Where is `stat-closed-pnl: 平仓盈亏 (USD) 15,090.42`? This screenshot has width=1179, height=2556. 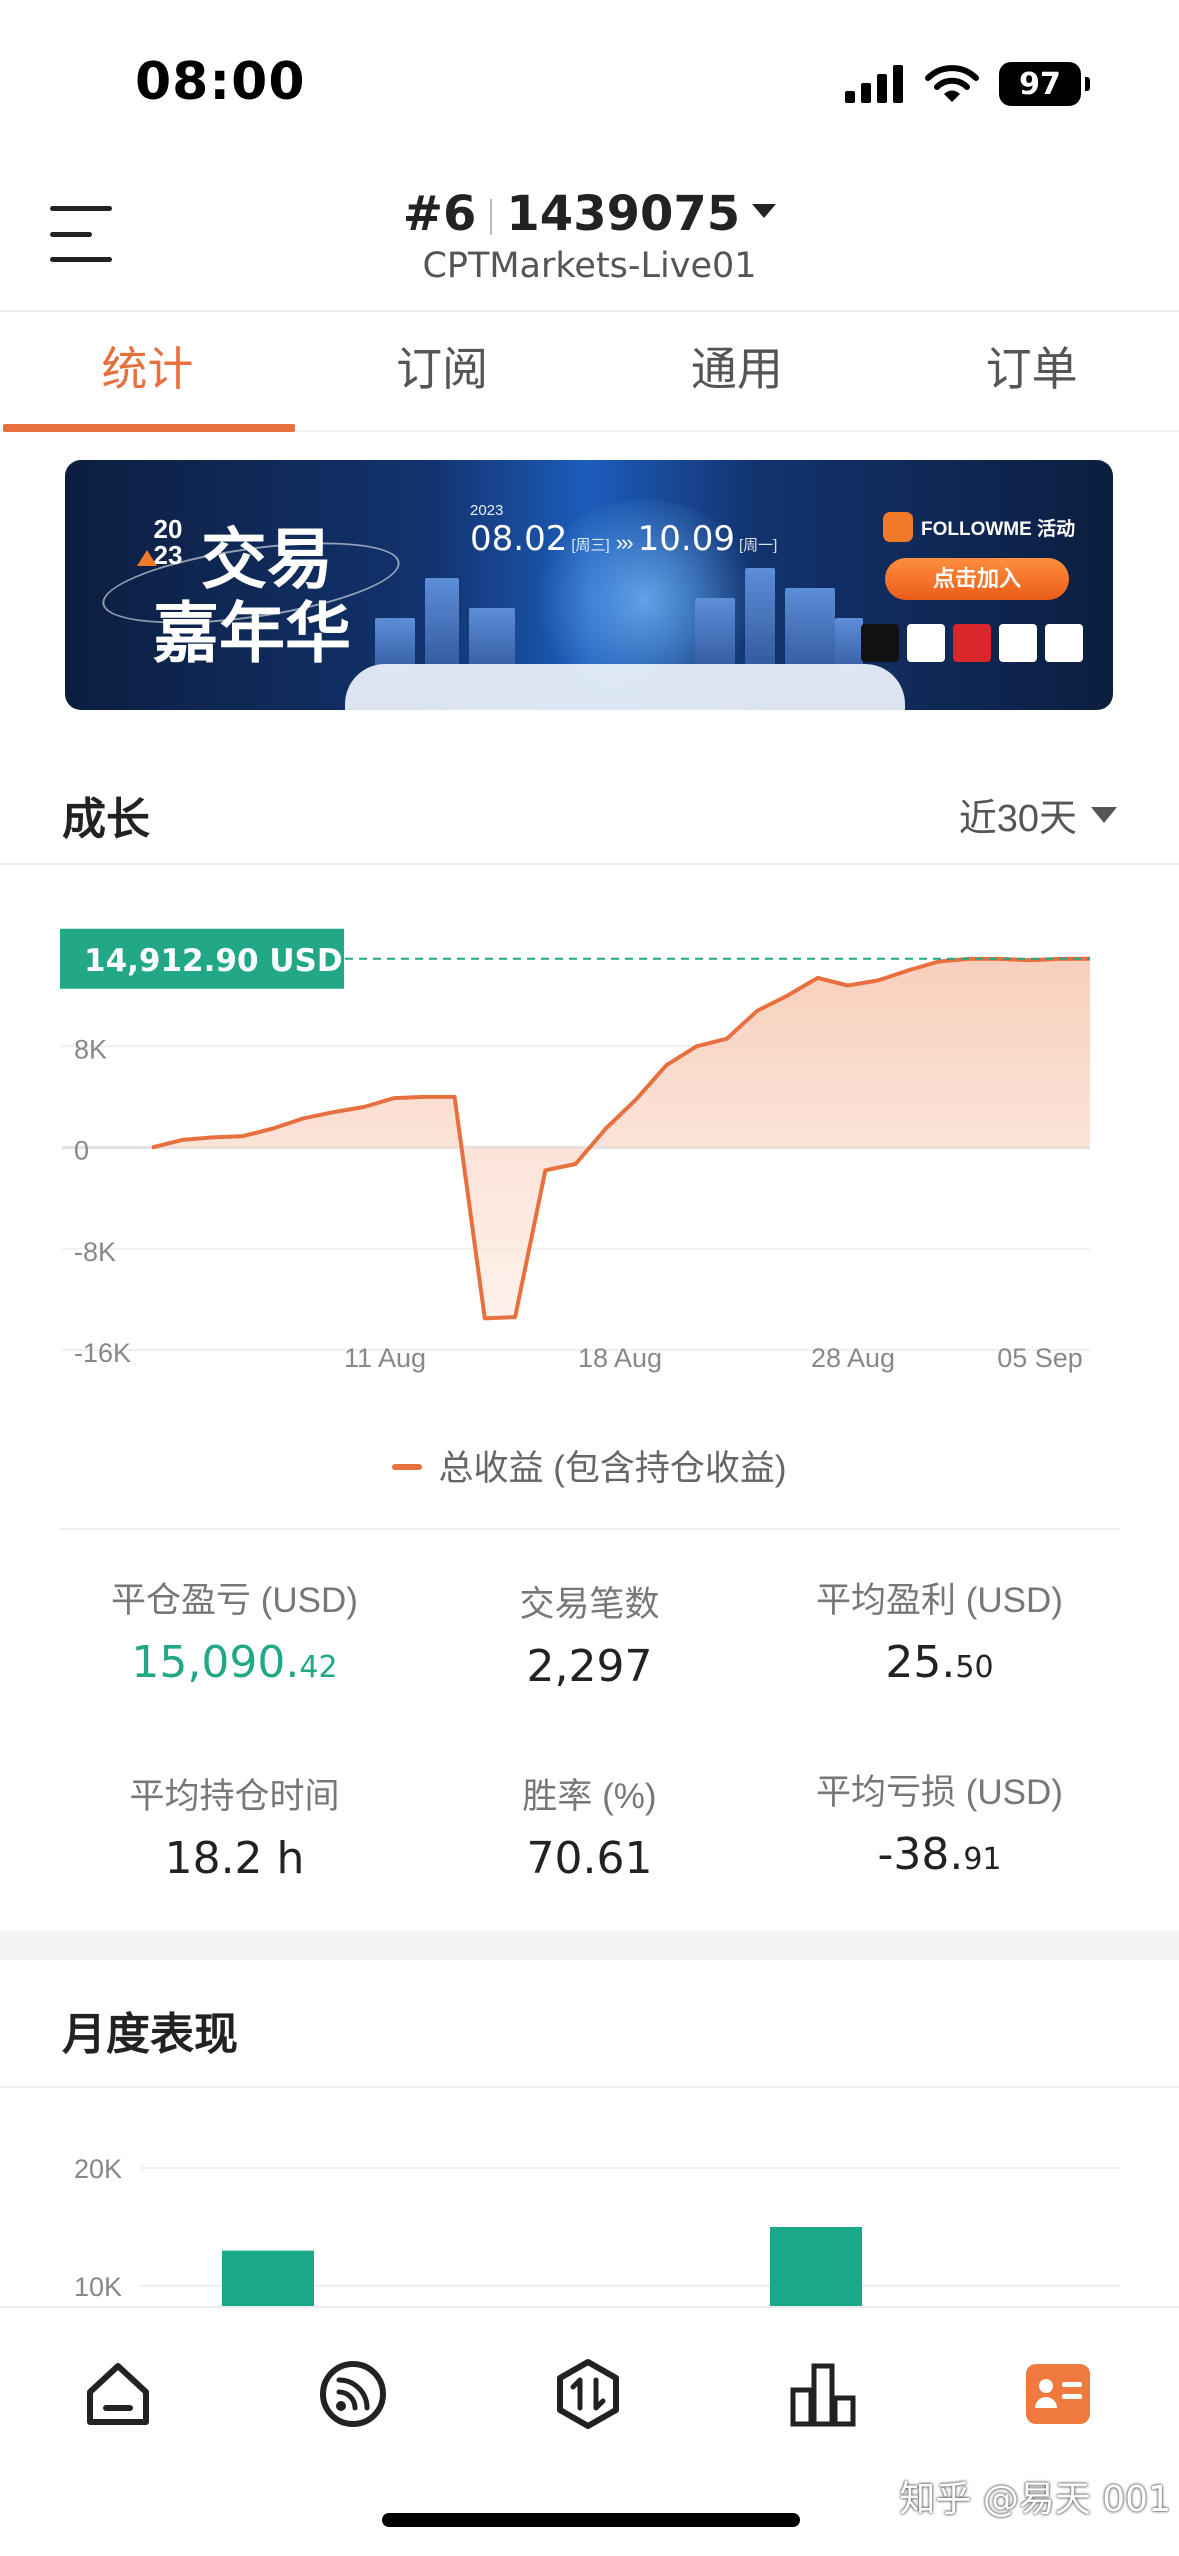 stat-closed-pnl: 平仓盈亏 (USD) 15,090.42 is located at coordinates (234, 1634).